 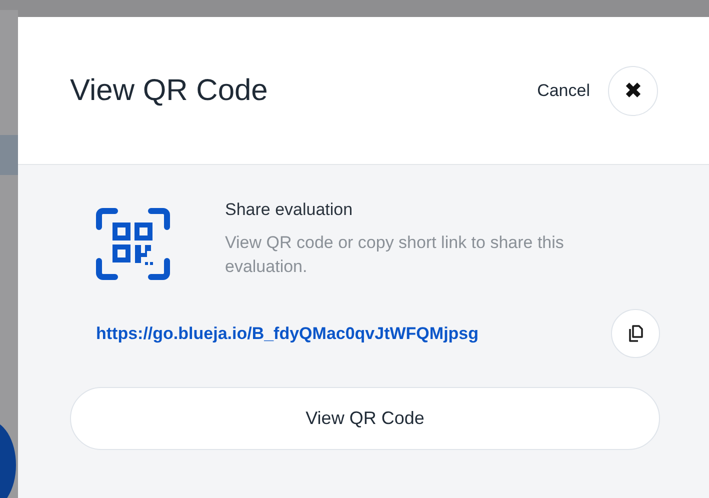 What do you see at coordinates (563, 91) in the screenshot?
I see `cancel-button: Cancel` at bounding box center [563, 91].